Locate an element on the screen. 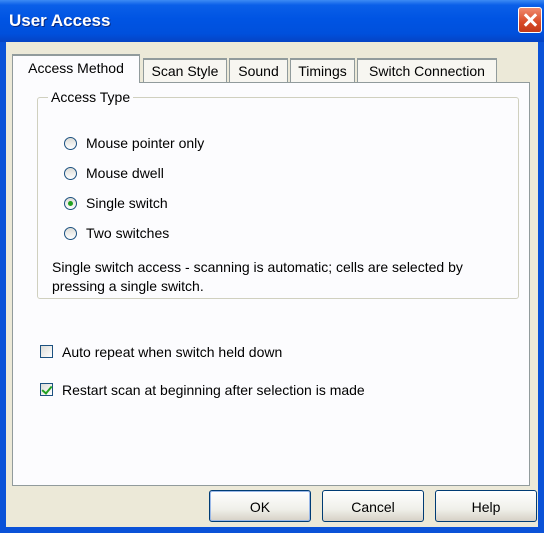  tab-label: Timings is located at coordinates (322, 71).